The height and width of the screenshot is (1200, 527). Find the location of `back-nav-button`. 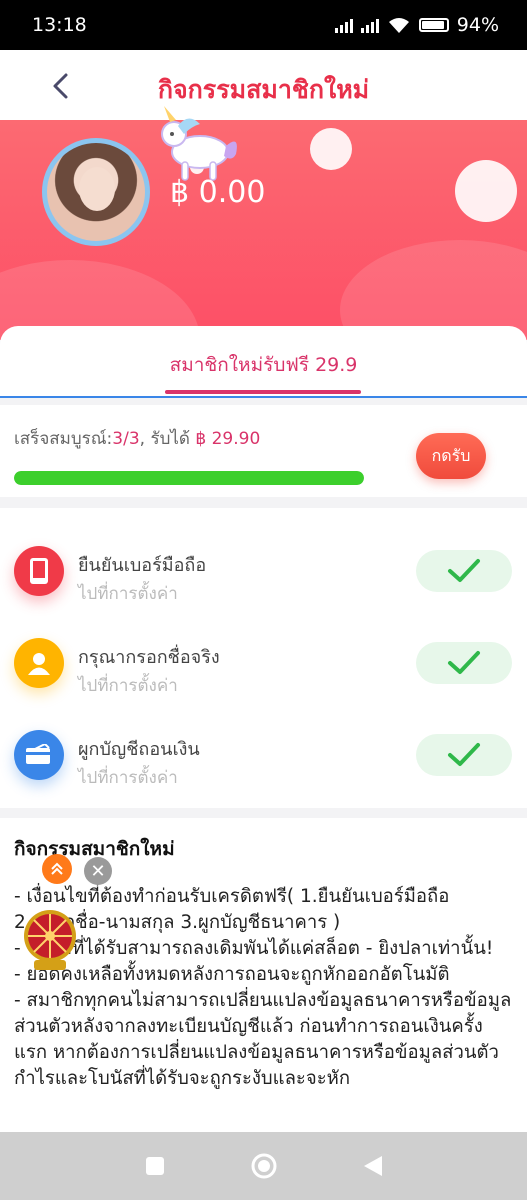

back-nav-button is located at coordinates (373, 1166).